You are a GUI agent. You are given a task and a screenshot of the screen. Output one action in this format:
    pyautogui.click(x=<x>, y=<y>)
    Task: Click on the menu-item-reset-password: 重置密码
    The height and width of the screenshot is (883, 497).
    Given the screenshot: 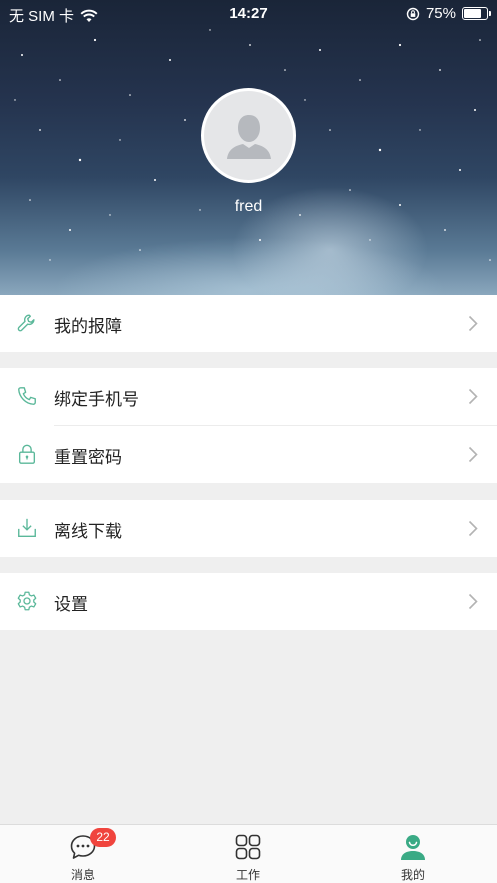 What is the action you would take?
    pyautogui.click(x=248, y=454)
    